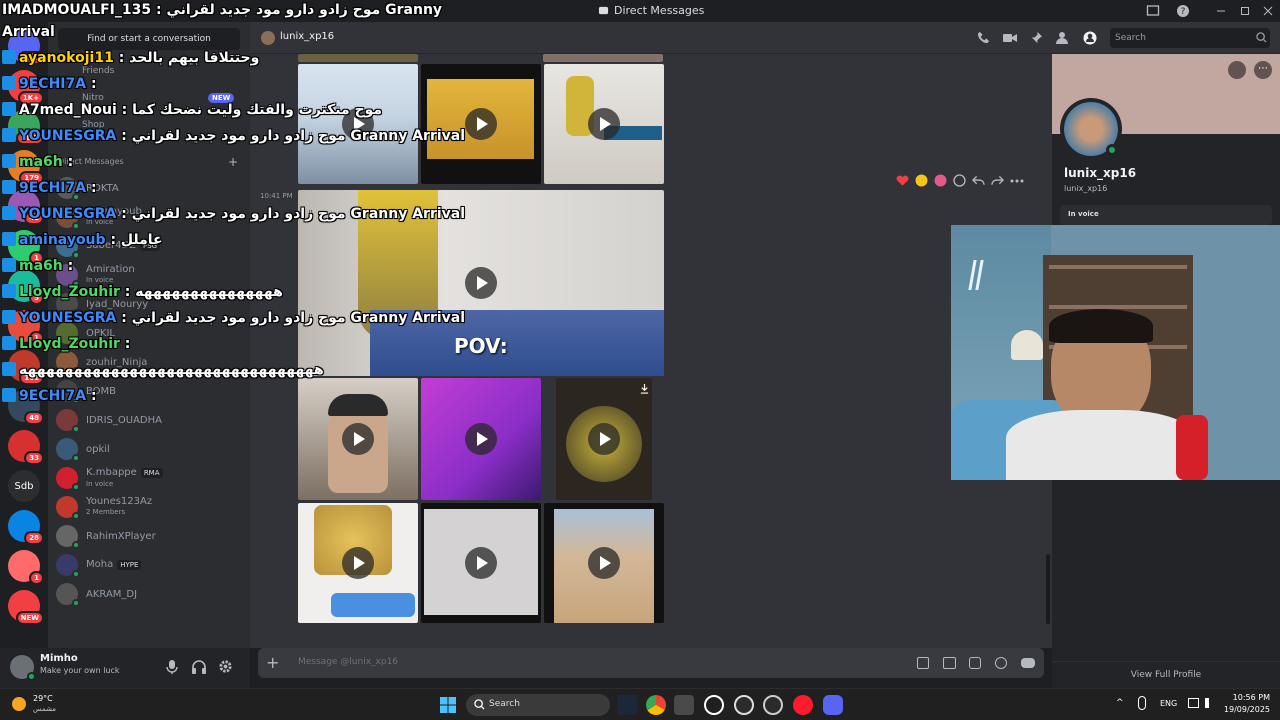 The image size is (1280, 720). What do you see at coordinates (1263, 70) in the screenshot?
I see `more-options-icon: ⋯` at bounding box center [1263, 70].